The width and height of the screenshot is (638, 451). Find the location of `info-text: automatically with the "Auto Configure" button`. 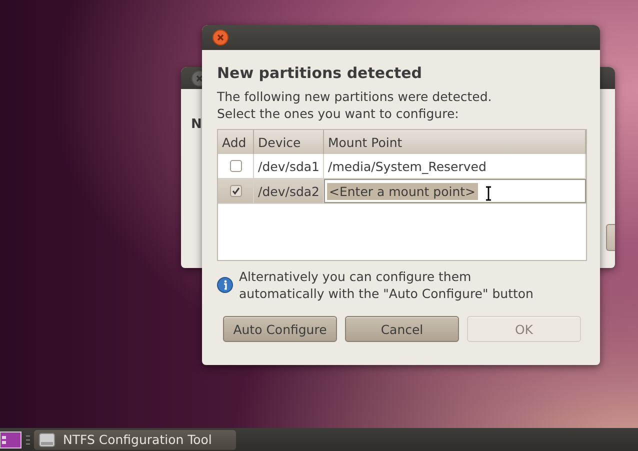

info-text: automatically with the "Auto Configure" button is located at coordinates (386, 293).